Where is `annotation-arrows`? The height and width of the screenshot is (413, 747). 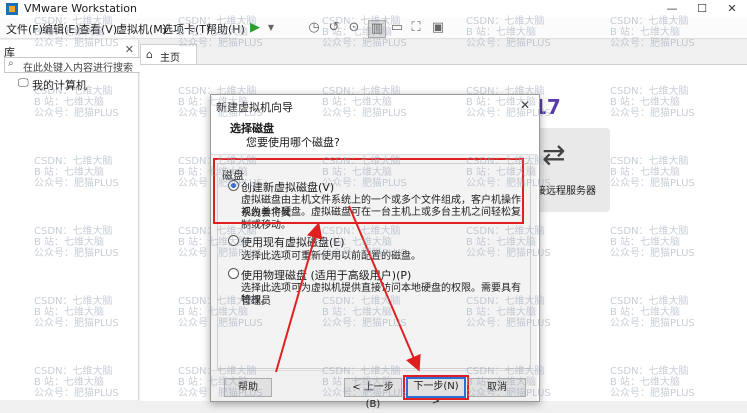
annotation-arrows is located at coordinates (348, 289).